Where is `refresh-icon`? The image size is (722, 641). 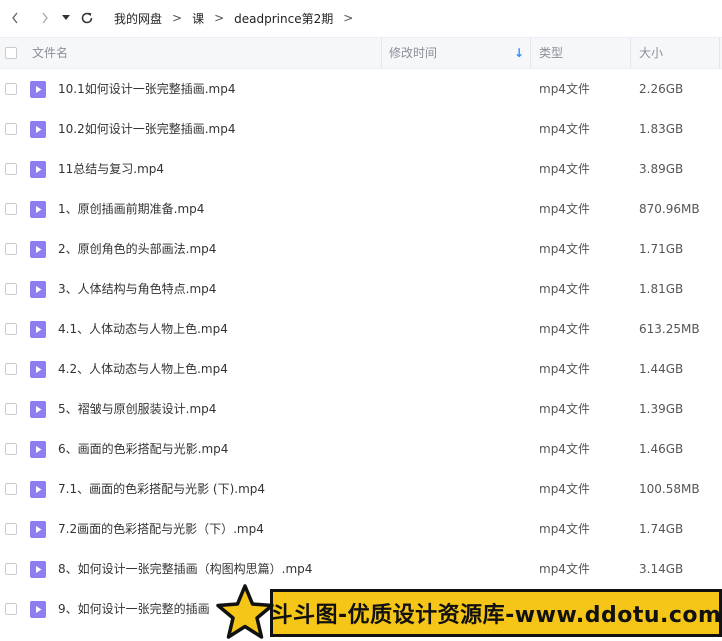
refresh-icon is located at coordinates (87, 18).